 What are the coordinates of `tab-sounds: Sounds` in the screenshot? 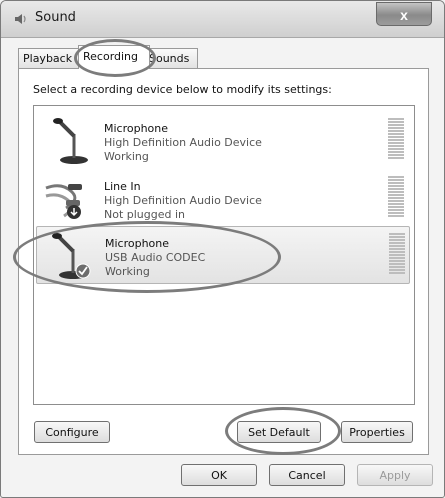 It's located at (171, 58).